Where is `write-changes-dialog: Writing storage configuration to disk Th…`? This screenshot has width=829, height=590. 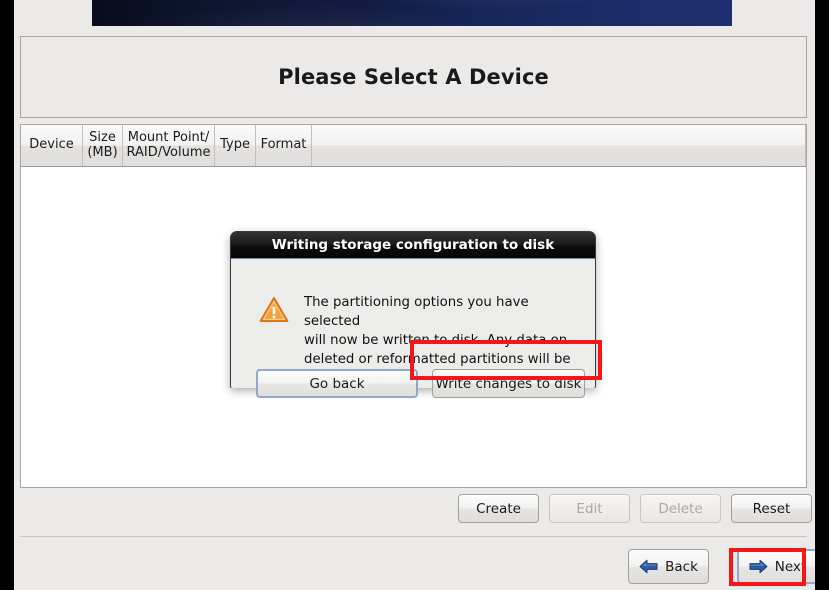
write-changes-dialog: Writing storage configuration to disk Th… is located at coordinates (413, 314).